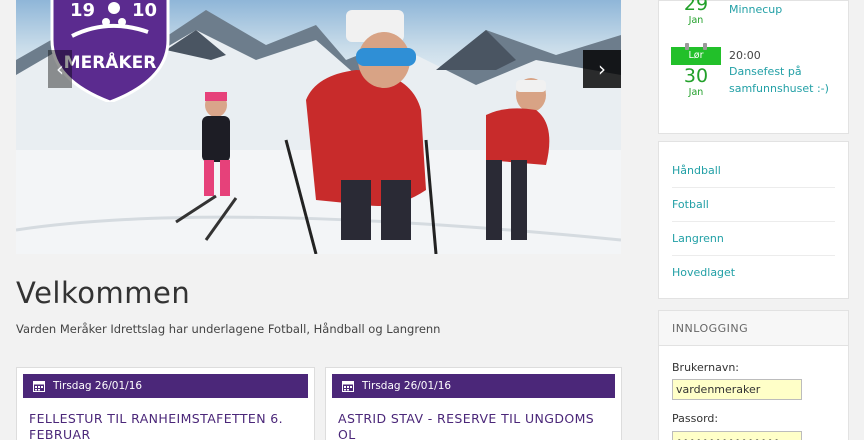 This screenshot has height=440, width=864. I want to click on sports-link-langrenn: Langrenn, so click(753, 239).